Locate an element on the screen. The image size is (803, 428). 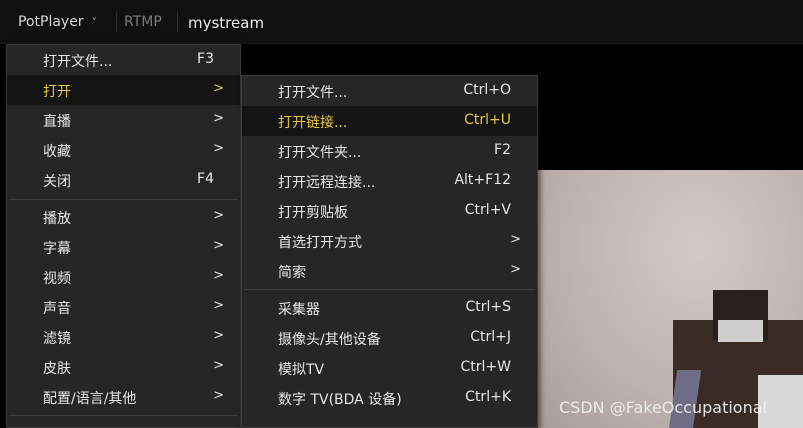
menu-item-favorites: 收藏 > is located at coordinates (123, 150).